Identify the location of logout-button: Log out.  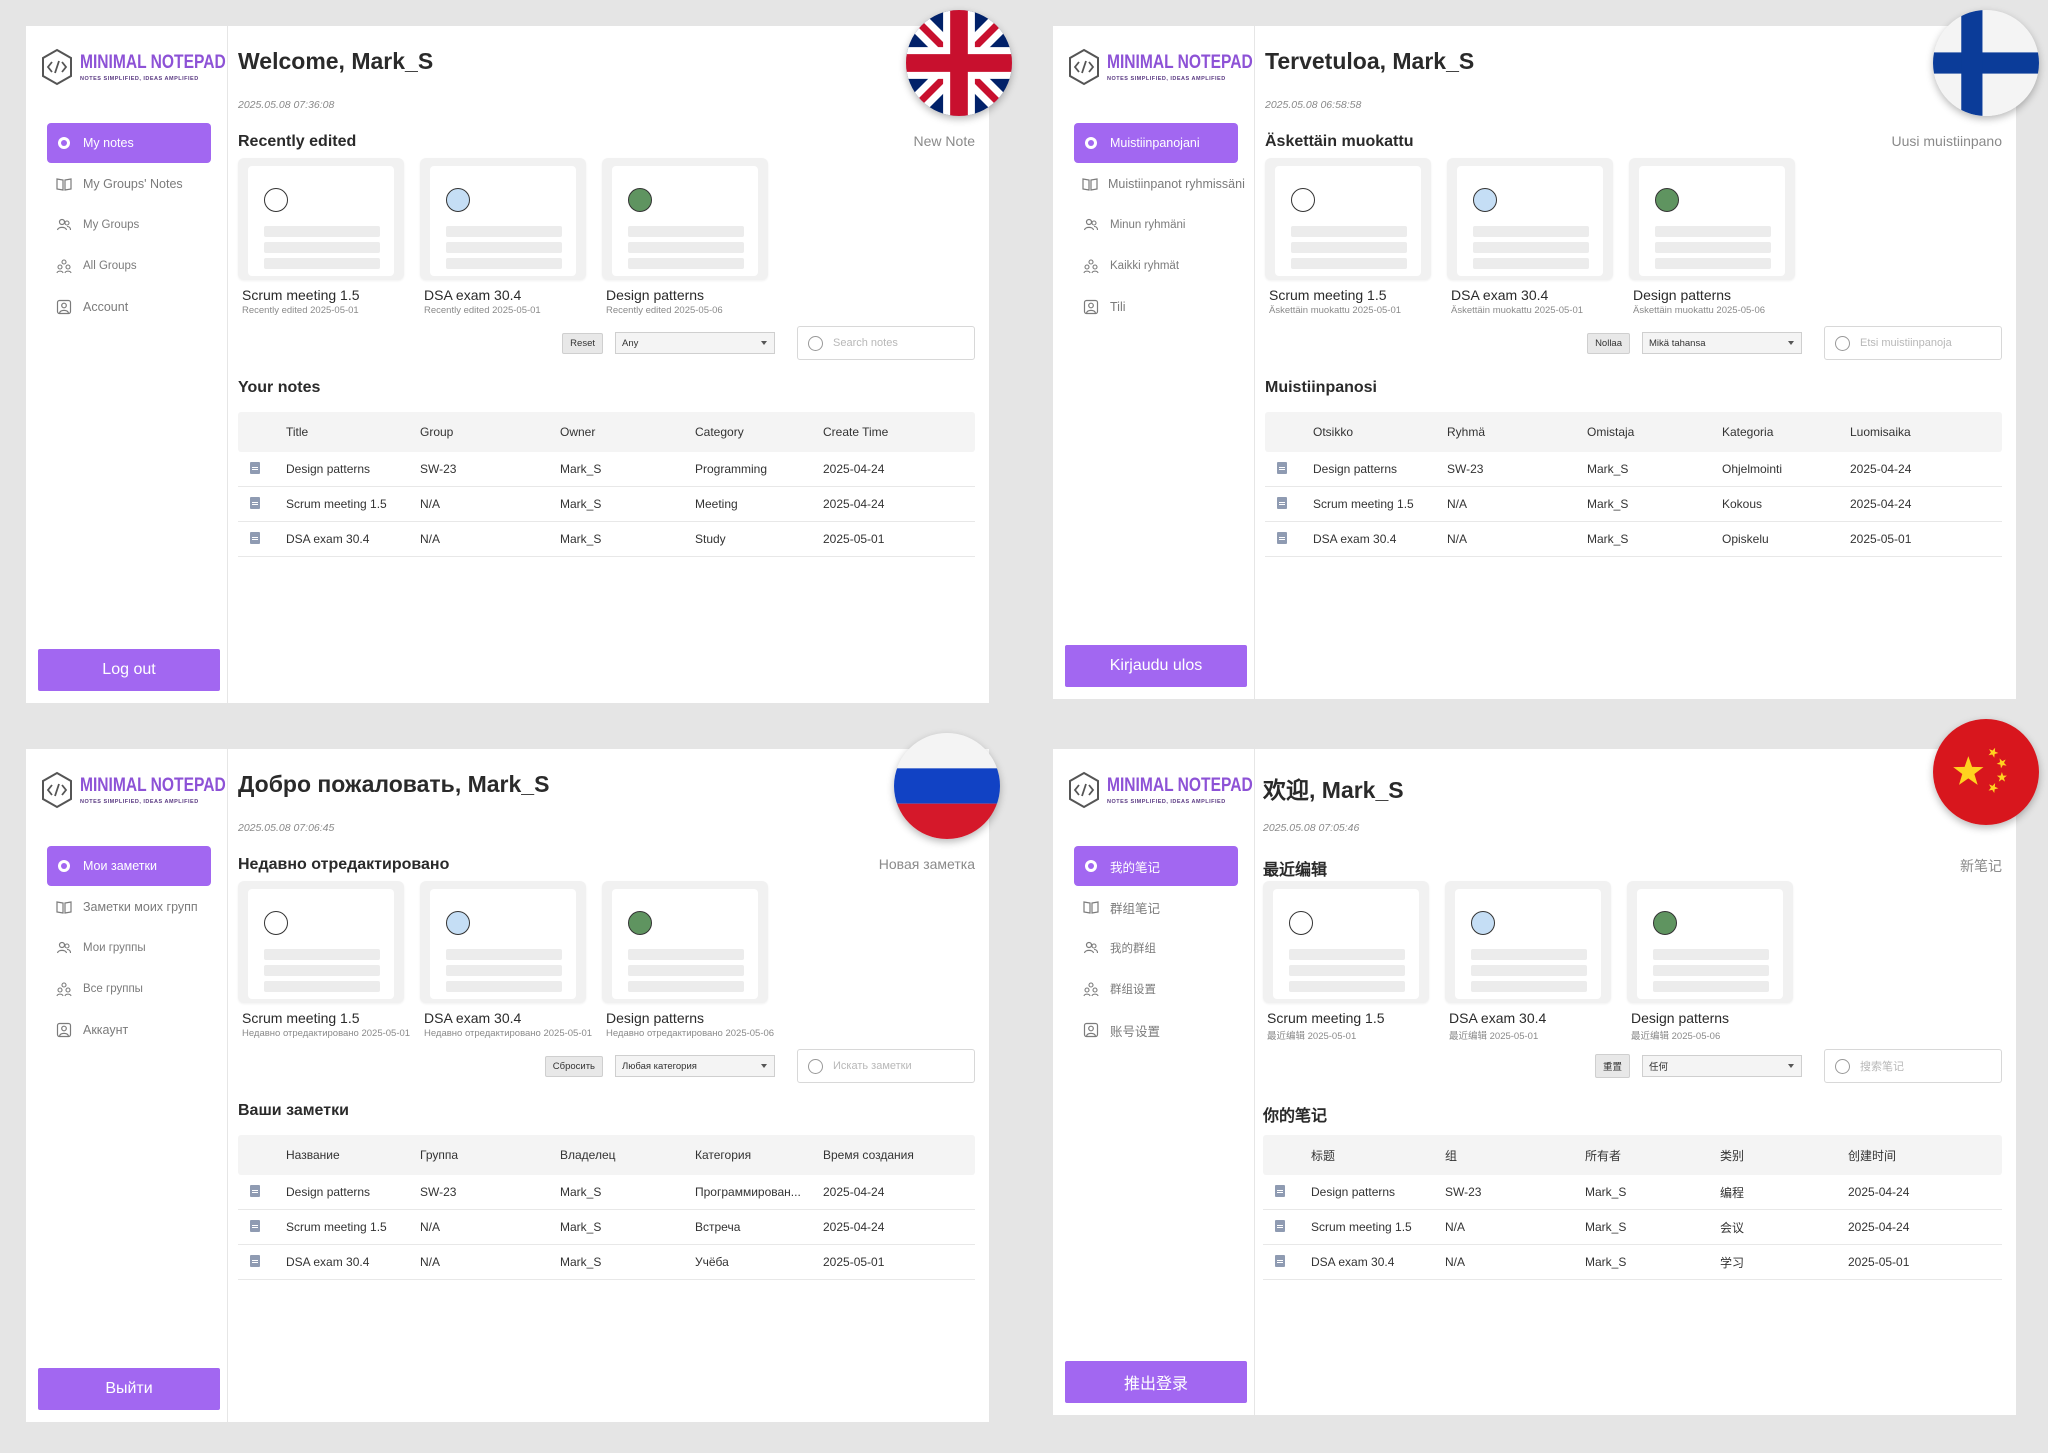
(129, 670).